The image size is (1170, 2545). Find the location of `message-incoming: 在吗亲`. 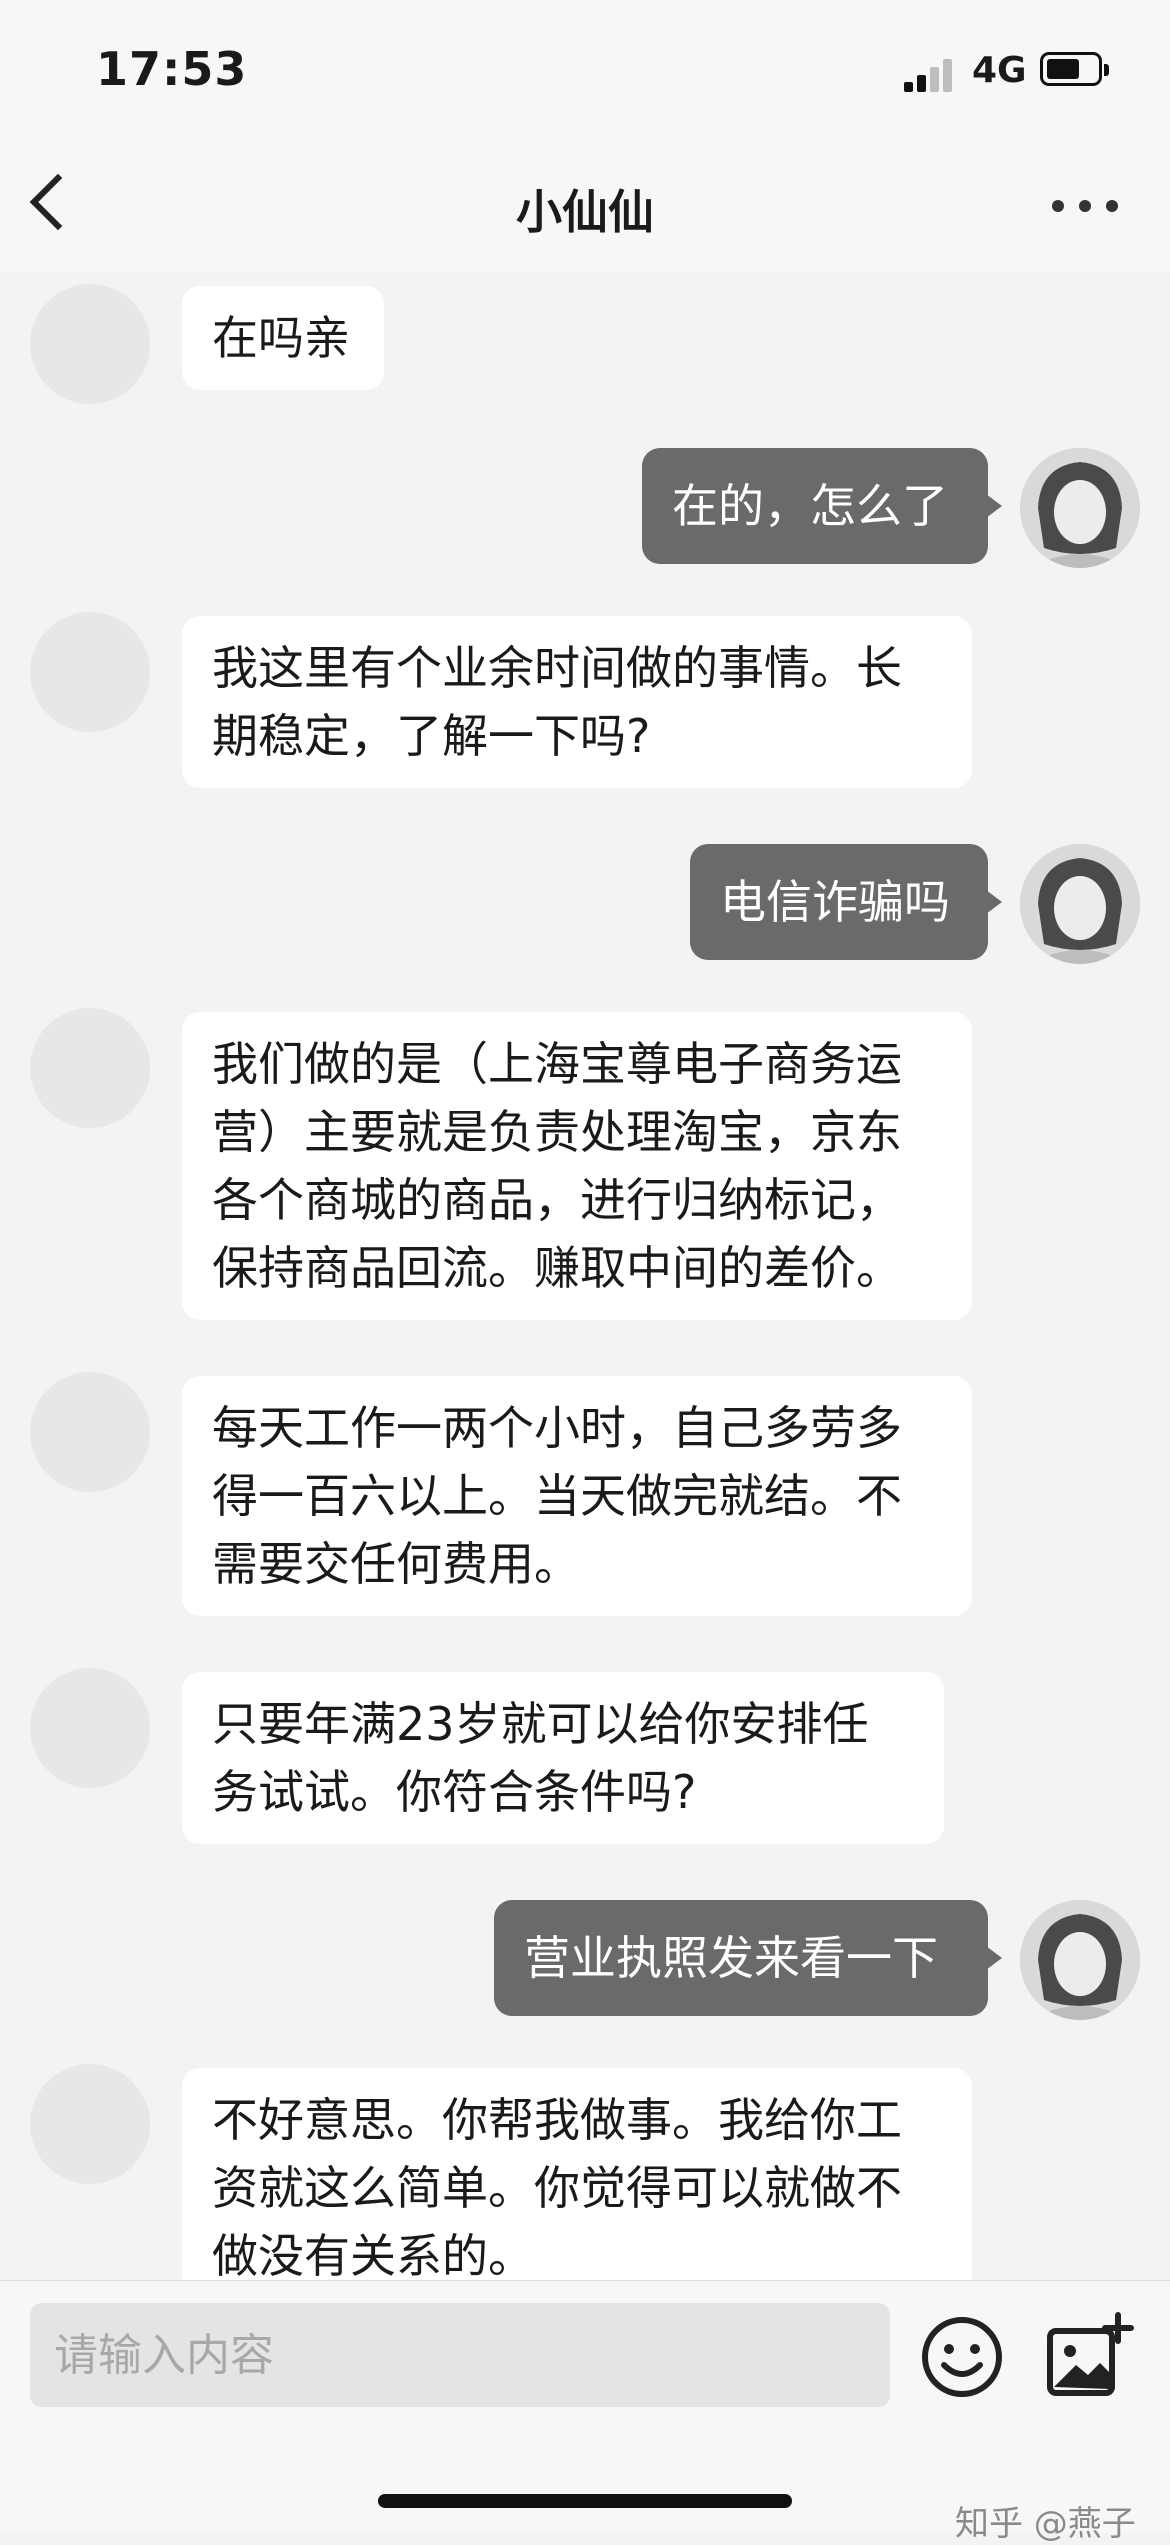

message-incoming: 在吗亲 is located at coordinates (283, 338).